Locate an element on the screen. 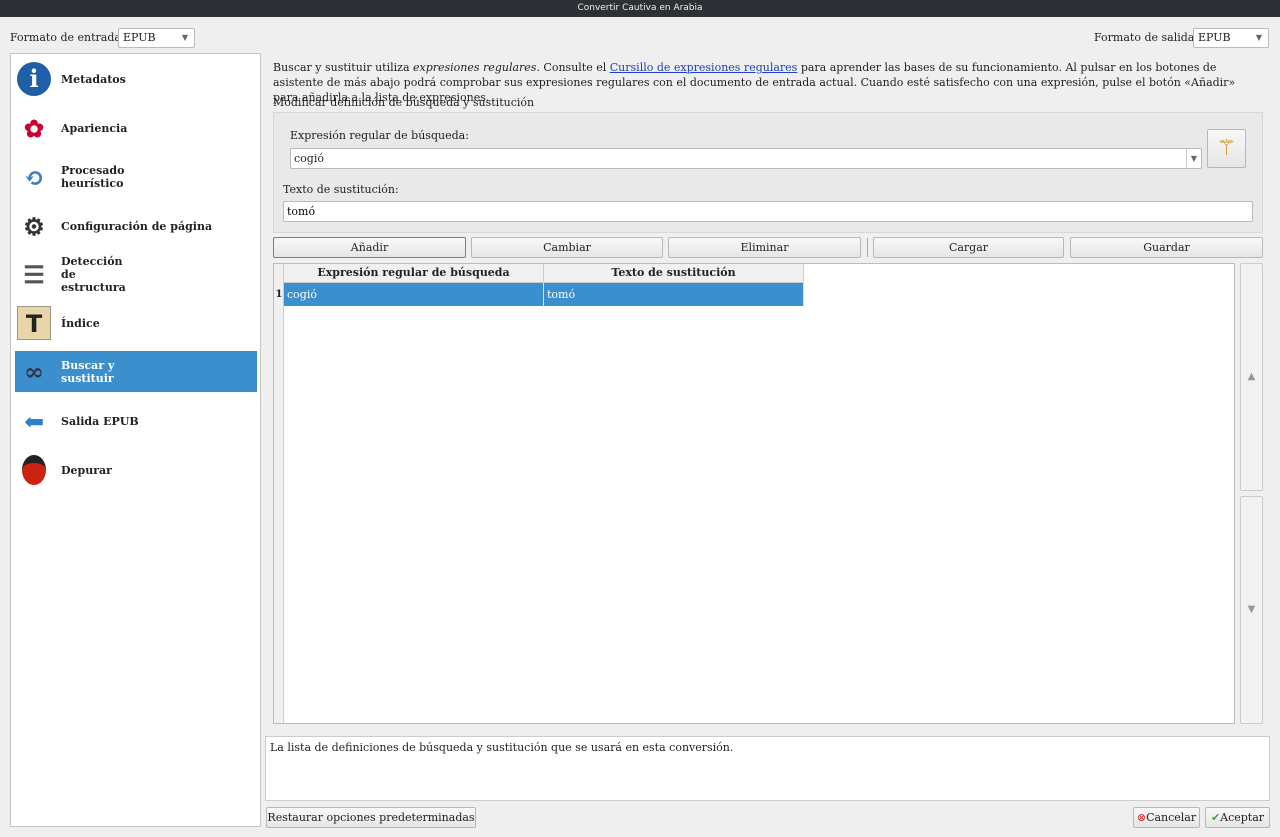 This screenshot has width=1280, height=837. magic-wand-icon: ⚚ is located at coordinates (1226, 148).